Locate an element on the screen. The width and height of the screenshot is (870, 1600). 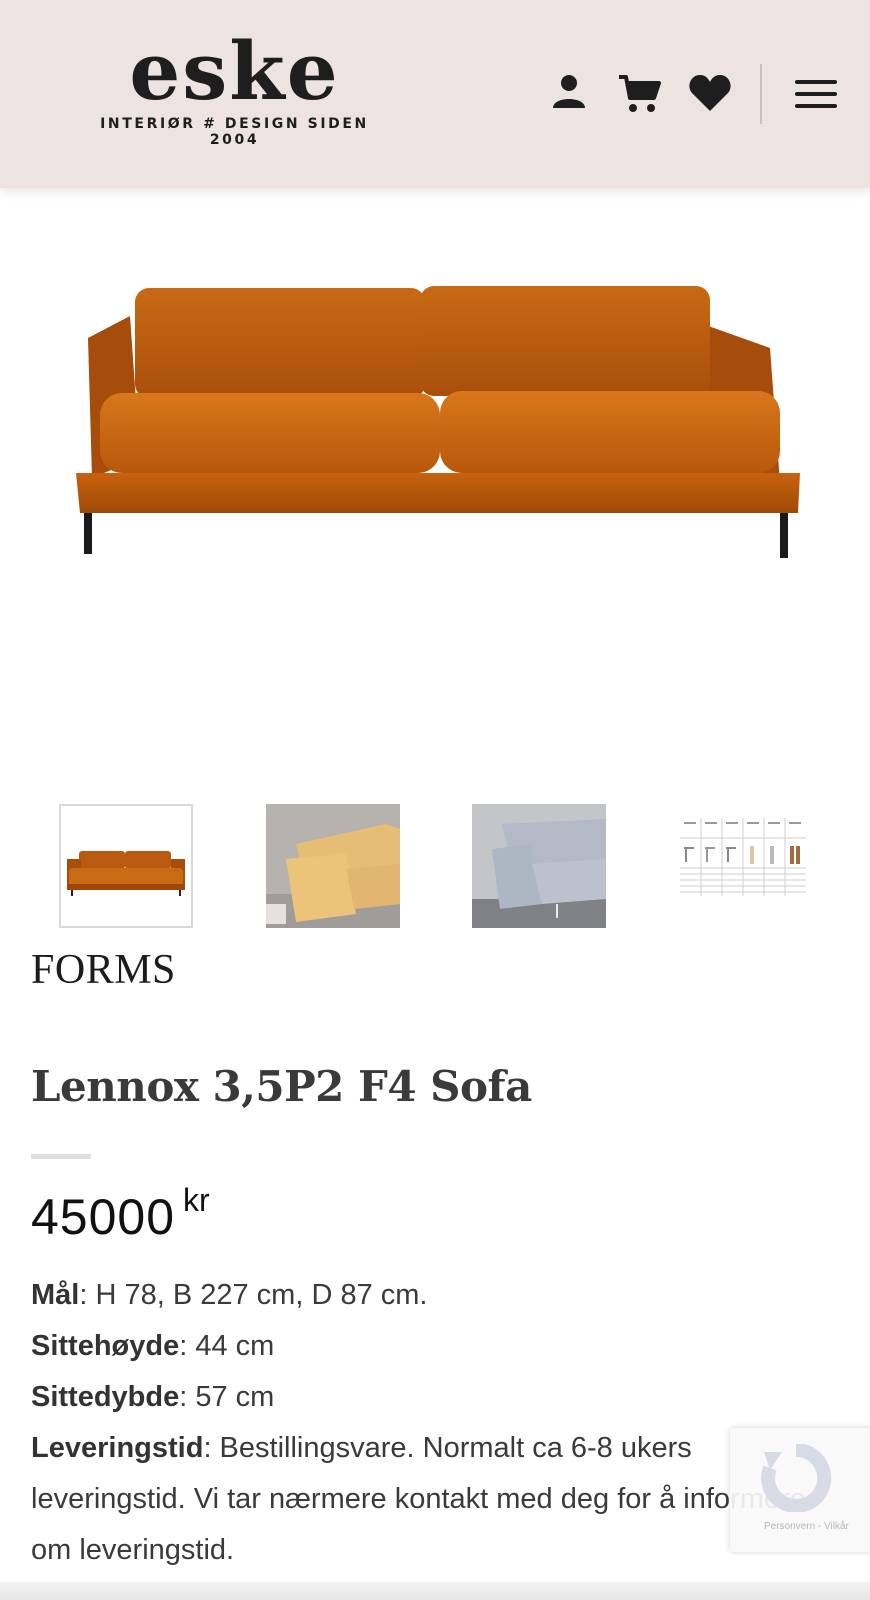
spec-seat-depth: Sittedybde: 57 cm is located at coordinates (426, 1397).